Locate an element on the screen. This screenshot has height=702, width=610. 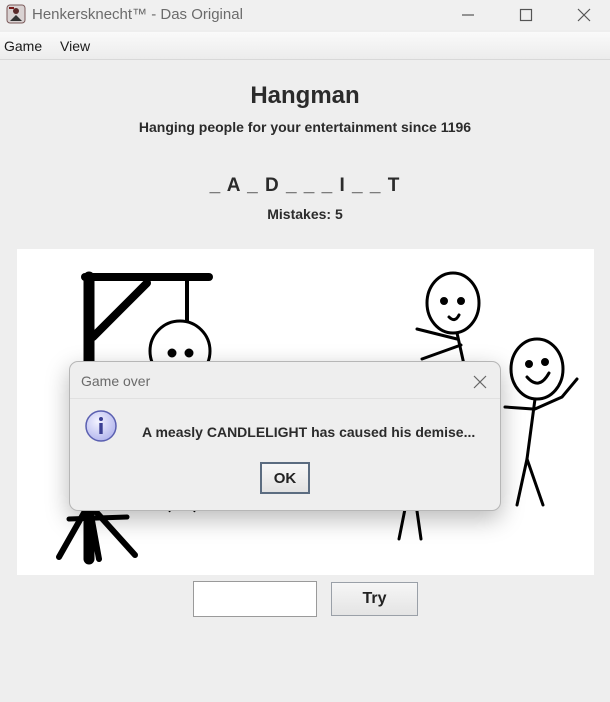
window-titlebar: Henkersknecht™ - Das Original is located at coordinates (305, 15).